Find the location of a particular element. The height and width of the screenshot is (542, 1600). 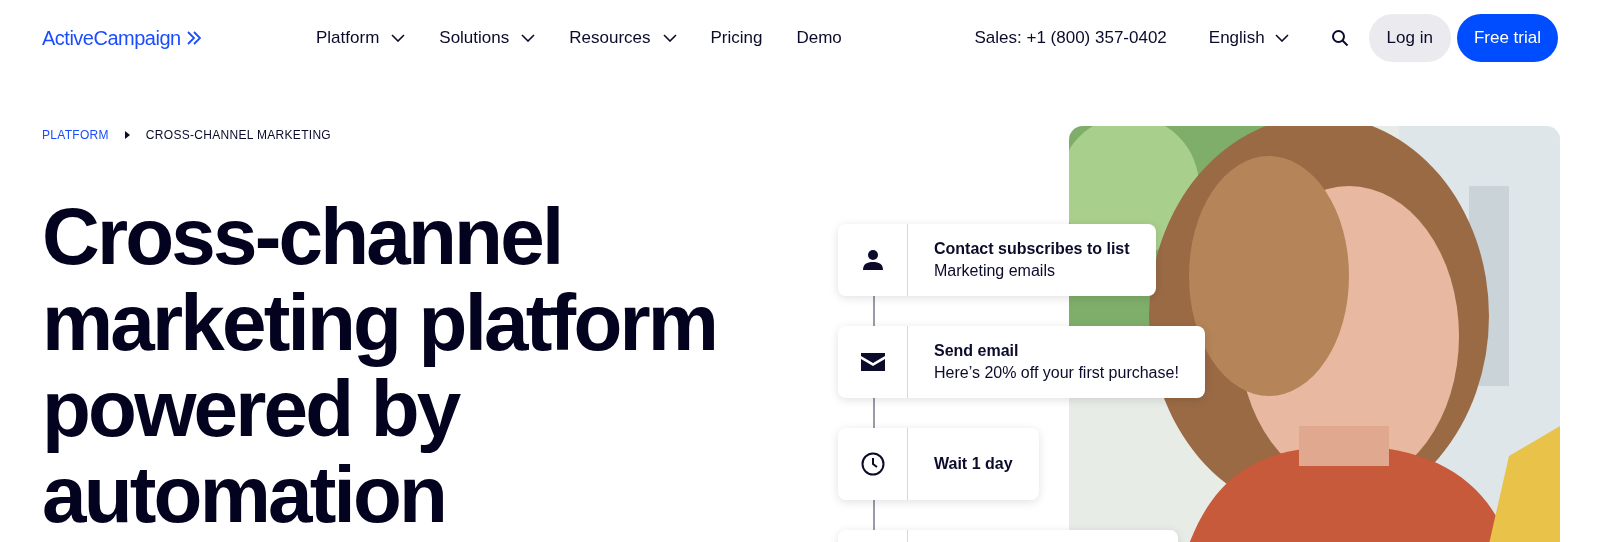

nav-link: Resources is located at coordinates (623, 37).